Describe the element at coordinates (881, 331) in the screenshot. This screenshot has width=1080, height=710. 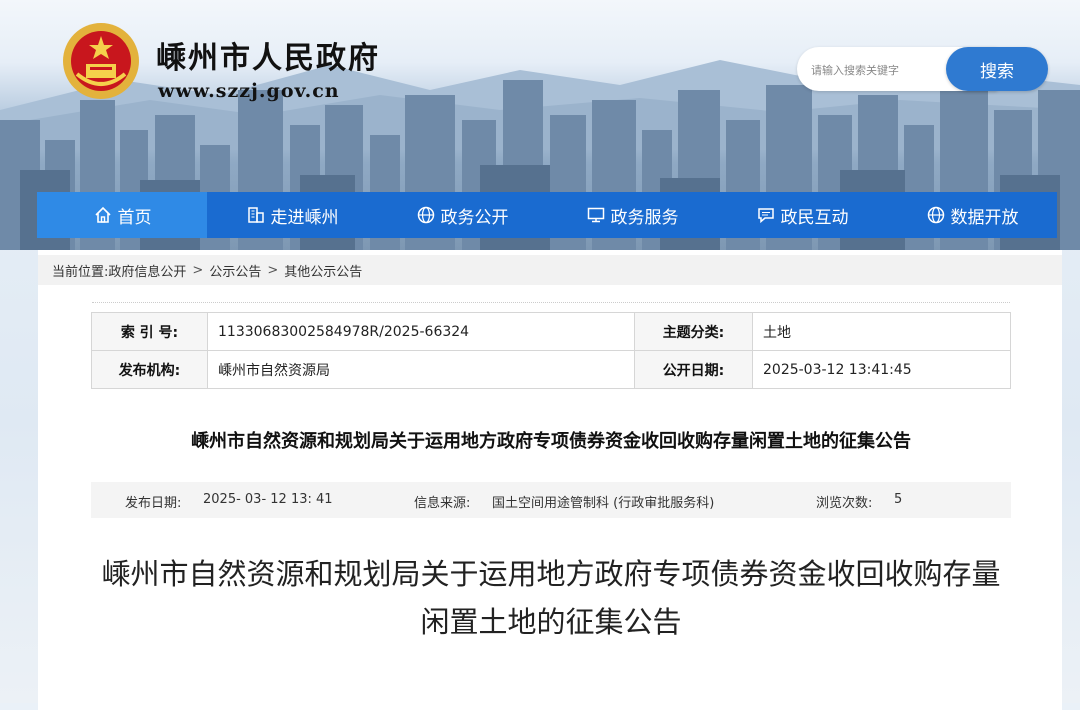
I see `topic-value: 土地` at that location.